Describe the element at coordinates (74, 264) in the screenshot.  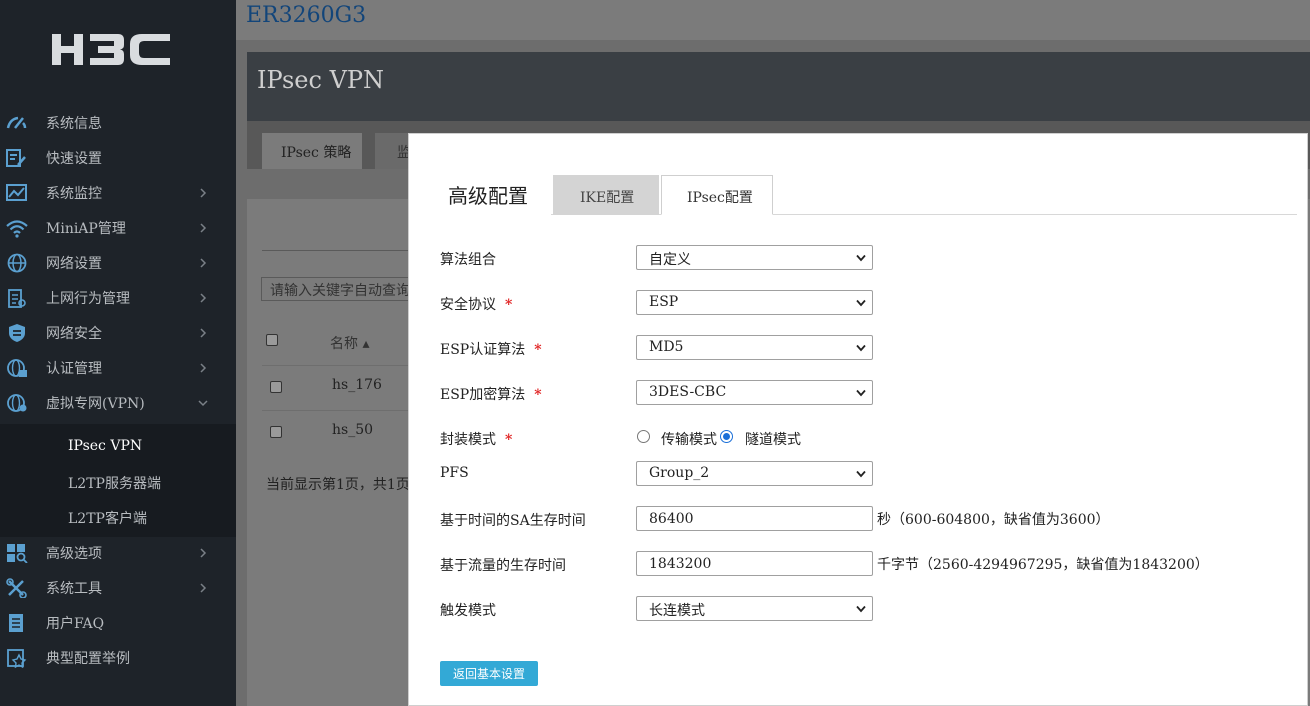
I see `sidebar-item-label: 网络设置` at that location.